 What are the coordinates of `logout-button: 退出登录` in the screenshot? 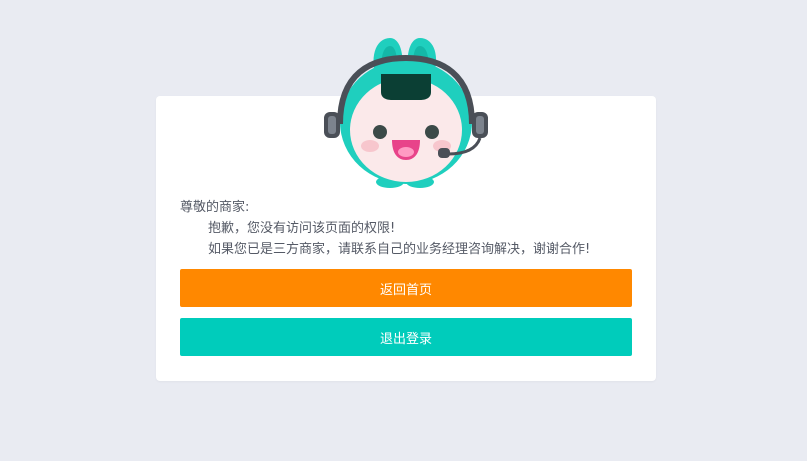 It's located at (406, 337).